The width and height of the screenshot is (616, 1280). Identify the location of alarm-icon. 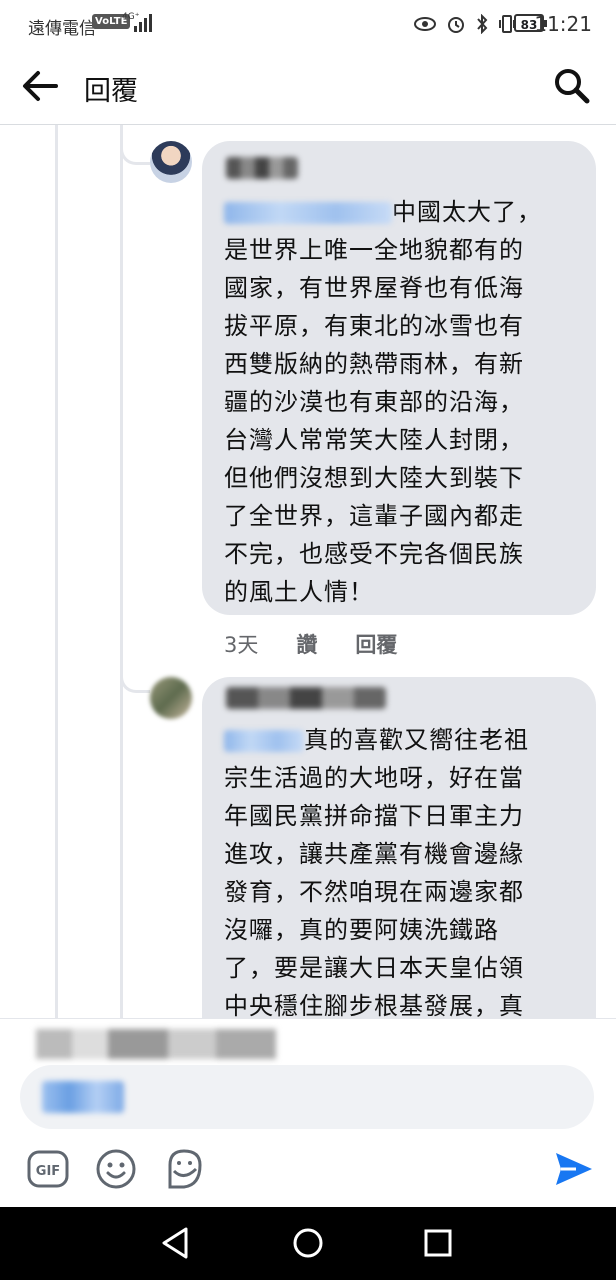
(456, 25).